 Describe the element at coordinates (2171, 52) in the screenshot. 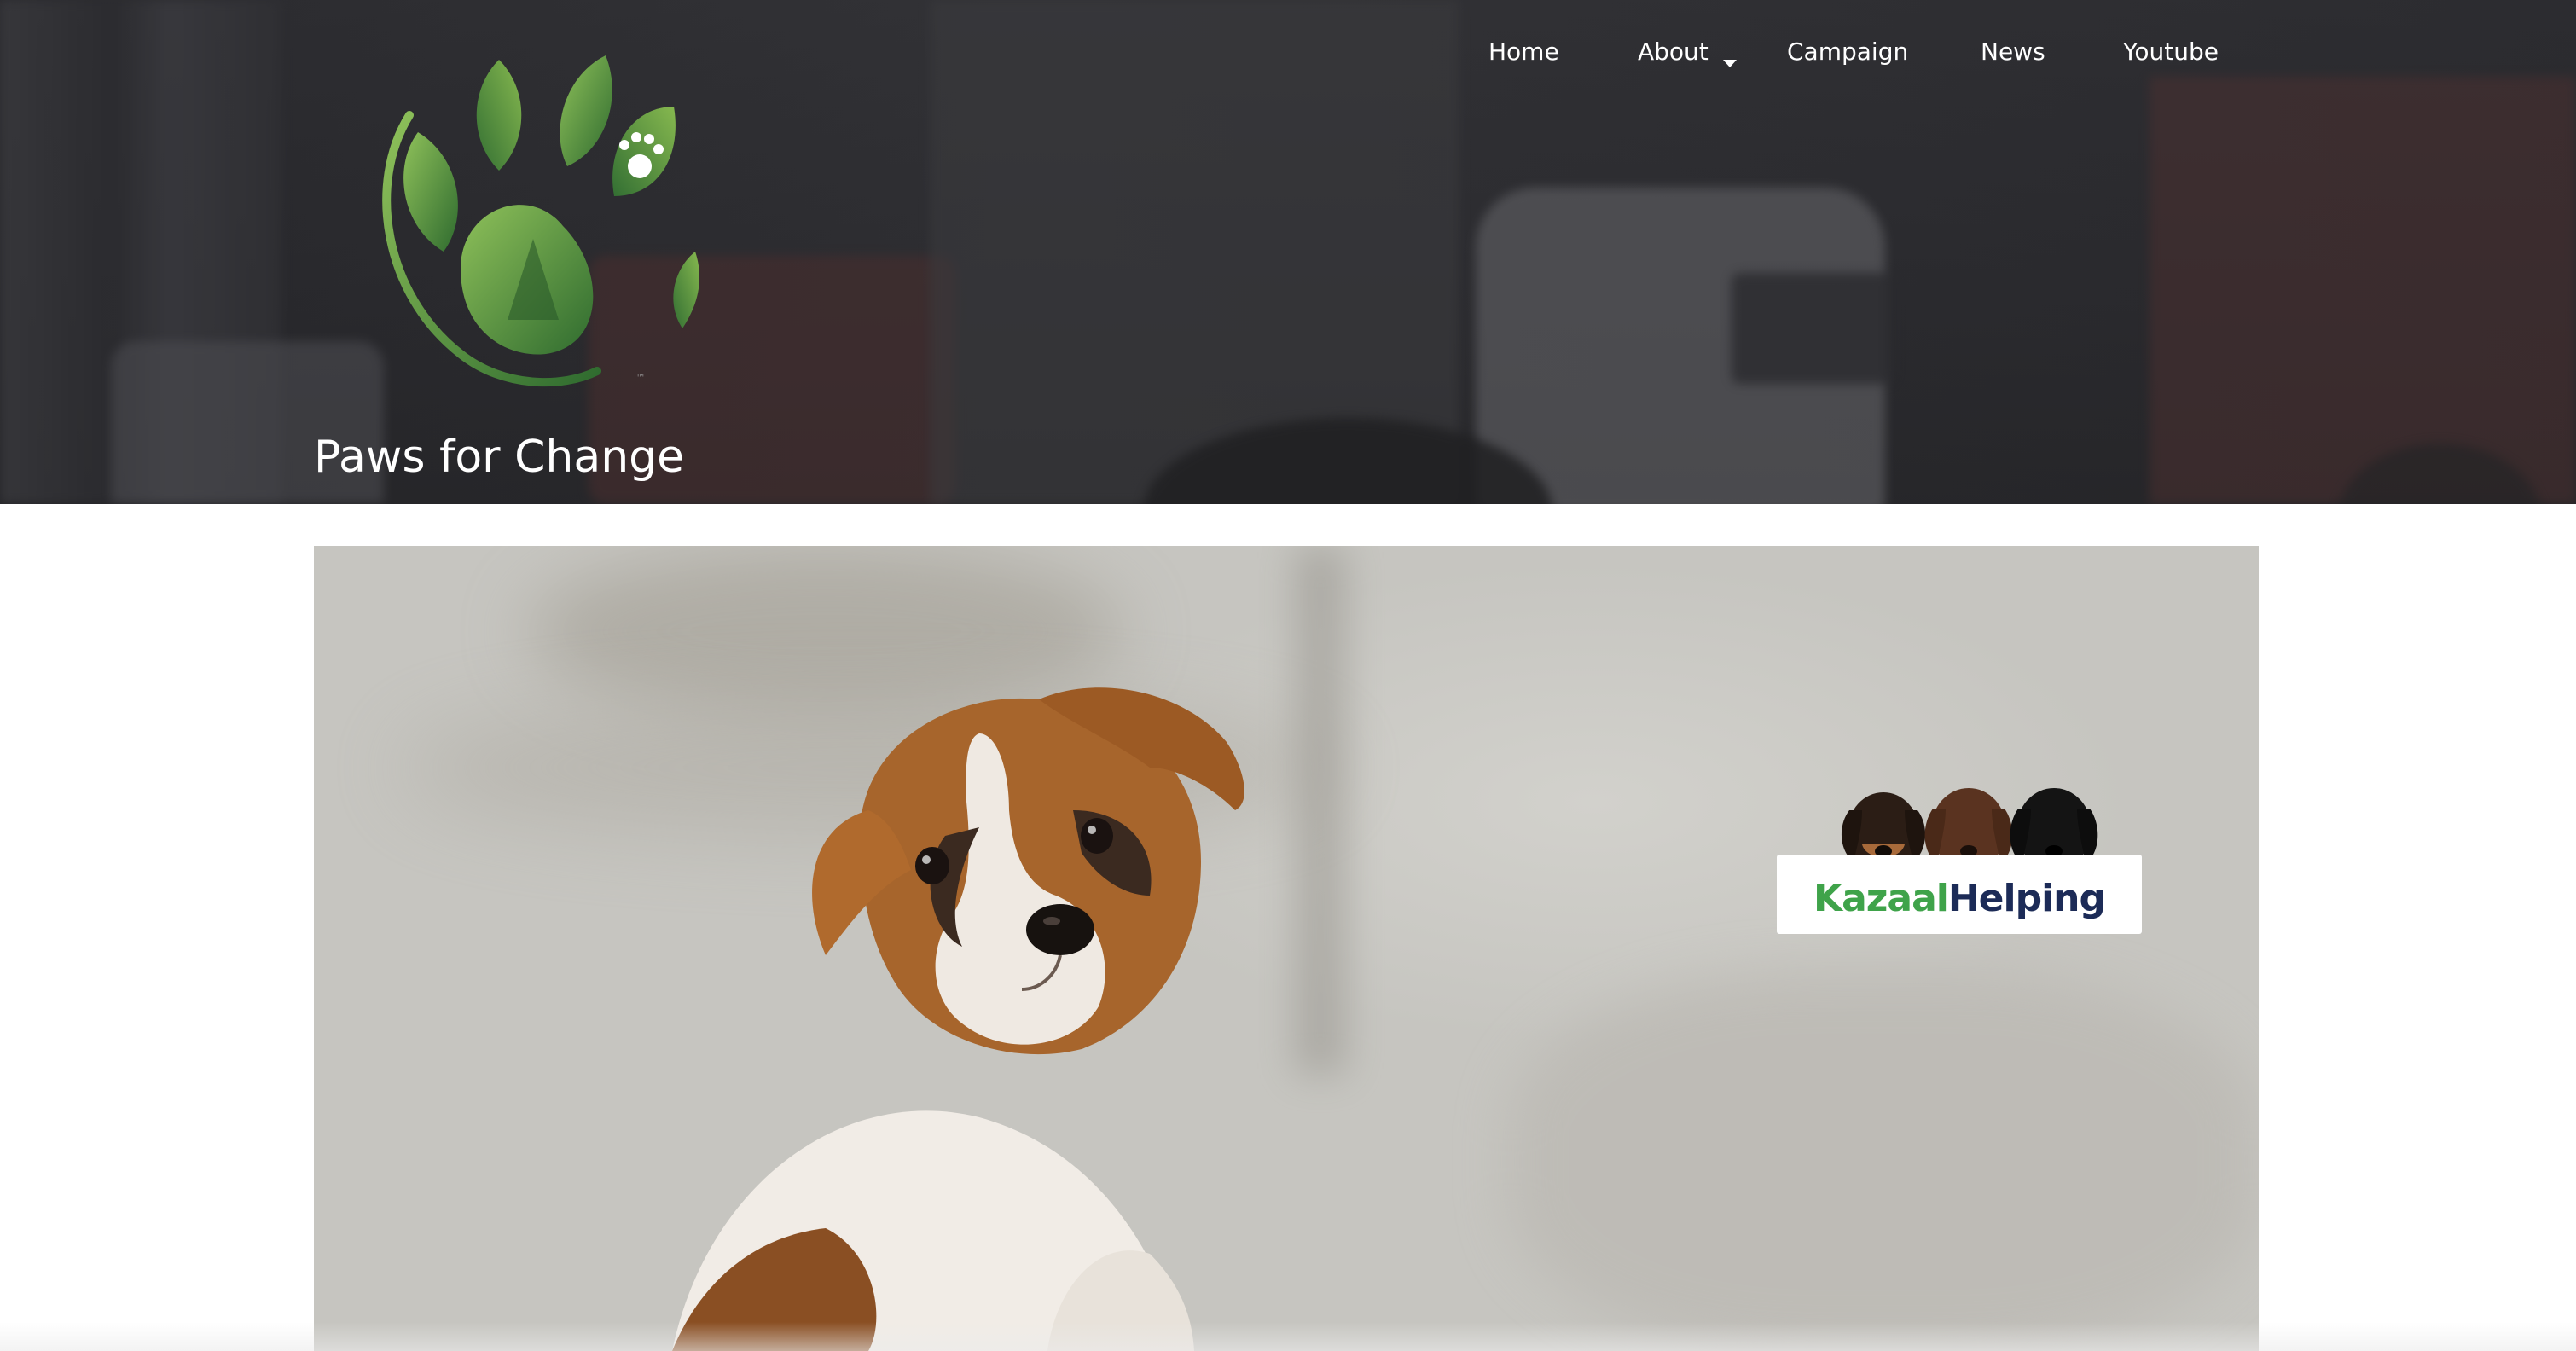

I see `nav-item-youtube: Youtube` at that location.